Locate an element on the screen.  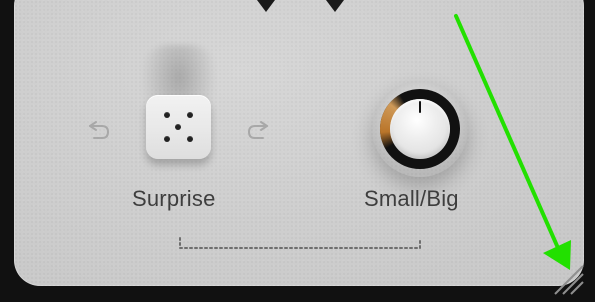
undo-button is located at coordinates (99, 129).